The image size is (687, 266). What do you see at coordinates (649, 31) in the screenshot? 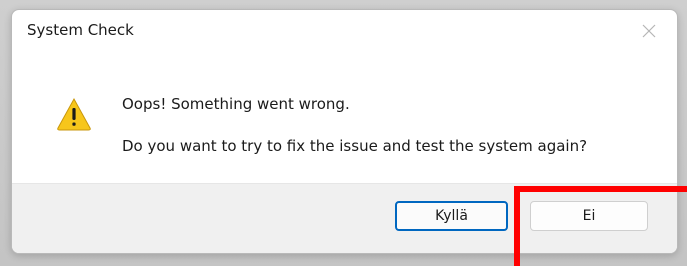
I see `close-icon` at bounding box center [649, 31].